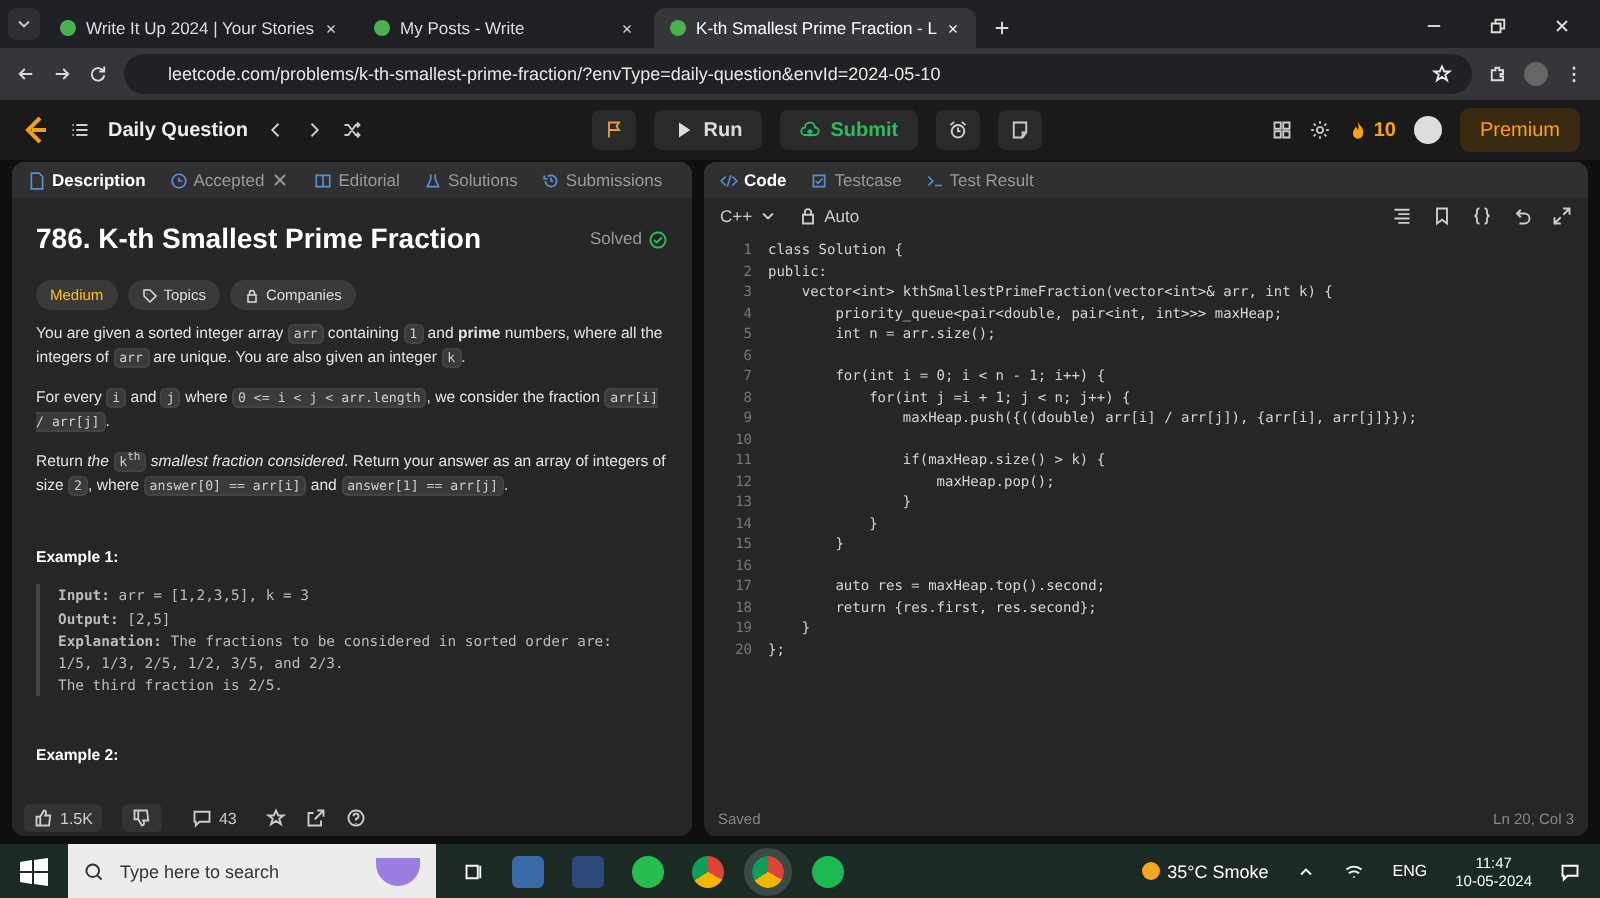  Describe the element at coordinates (616, 239) in the screenshot. I see `solved-status: Solved` at that location.